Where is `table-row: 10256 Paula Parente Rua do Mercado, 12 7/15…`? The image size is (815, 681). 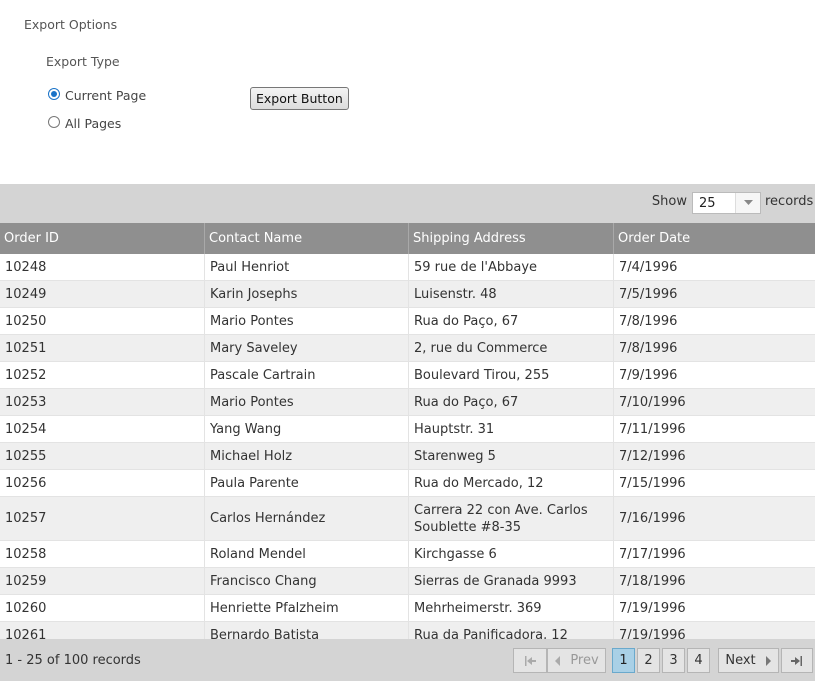 table-row: 10256 Paula Parente Rua do Mercado, 12 7/15… is located at coordinates (407, 483).